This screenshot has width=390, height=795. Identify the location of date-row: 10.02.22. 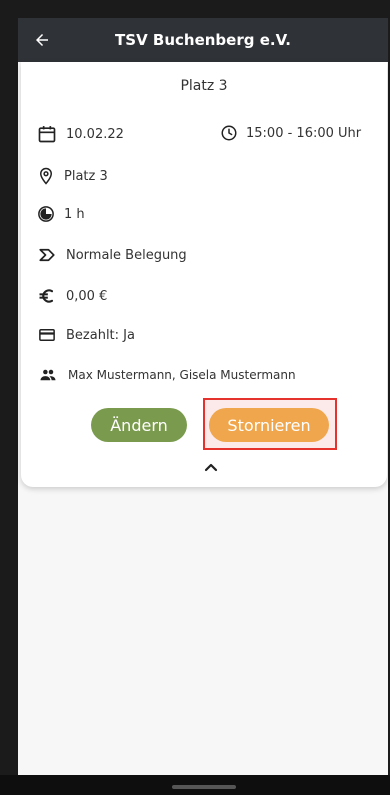
(80, 134).